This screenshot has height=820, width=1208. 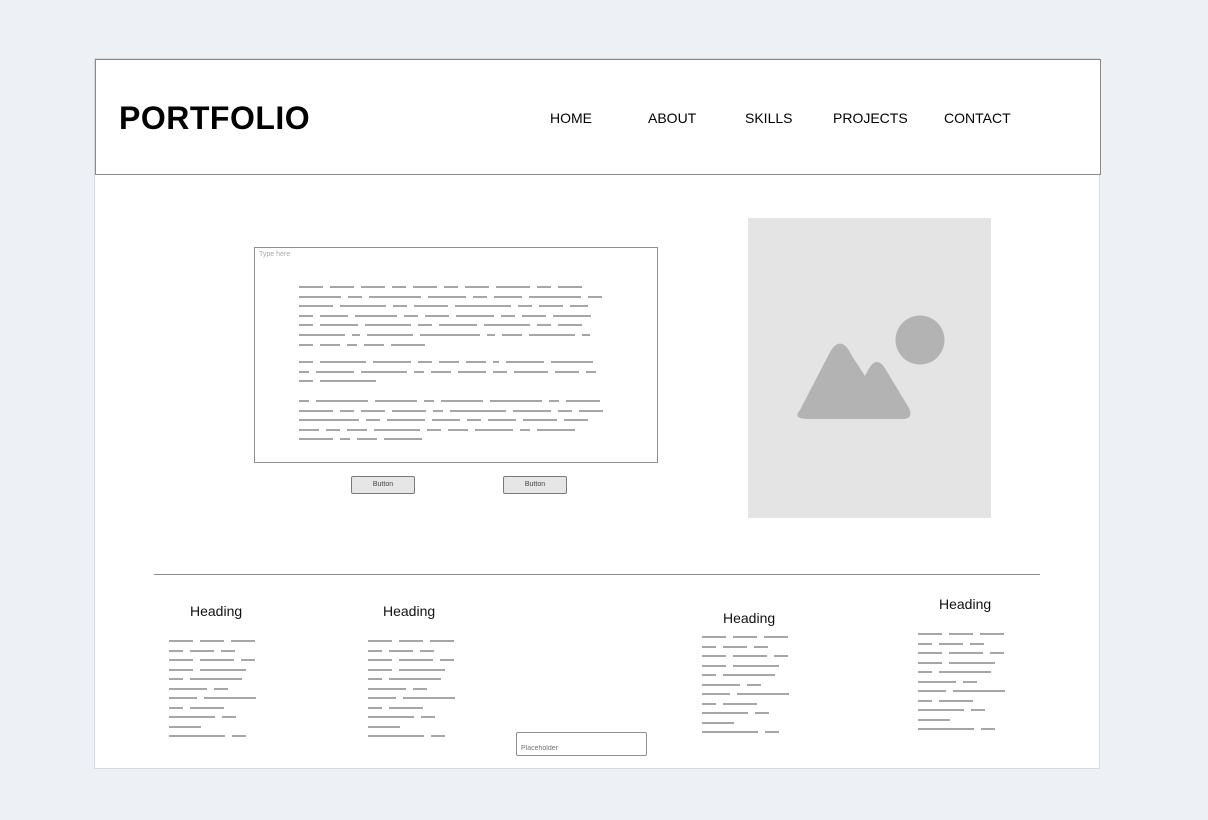 What do you see at coordinates (456, 355) in the screenshot?
I see `hero-textarea: Type here` at bounding box center [456, 355].